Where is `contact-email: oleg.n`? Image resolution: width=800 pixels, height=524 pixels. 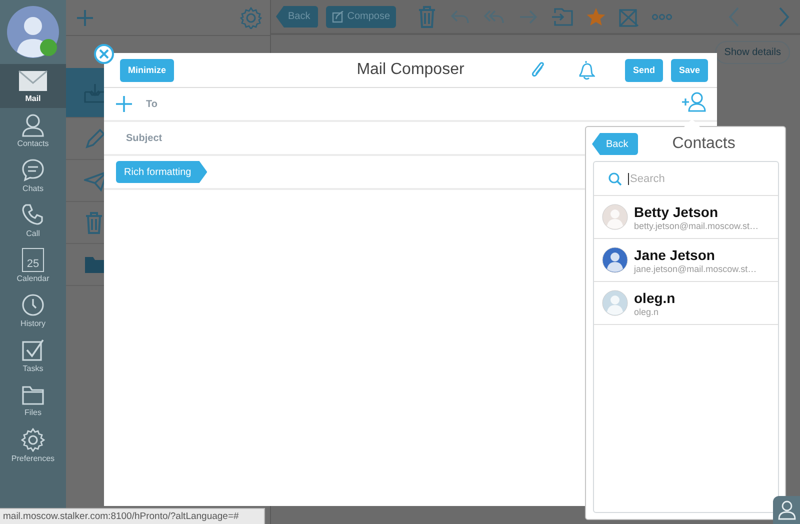
contact-email: oleg.n is located at coordinates (647, 311).